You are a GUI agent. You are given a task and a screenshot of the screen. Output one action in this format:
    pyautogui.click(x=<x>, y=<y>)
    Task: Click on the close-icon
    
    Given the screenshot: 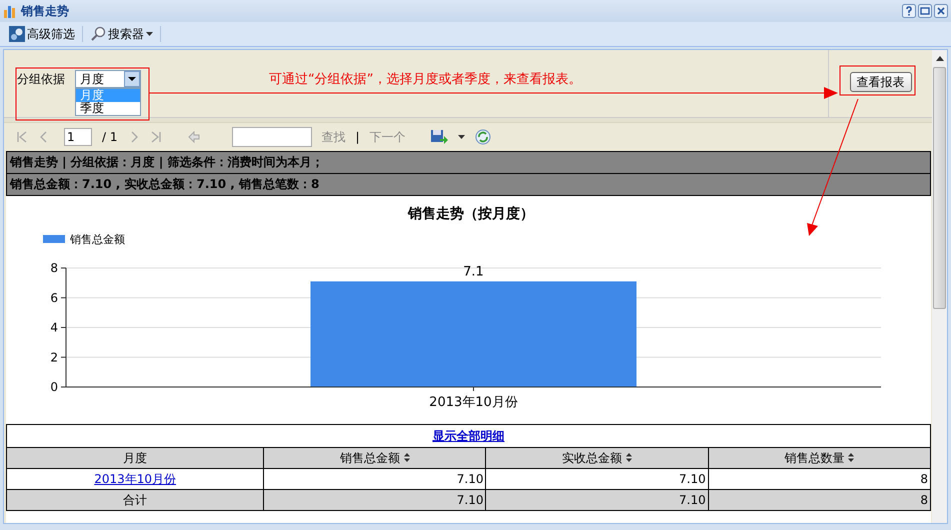 What is the action you would take?
    pyautogui.click(x=941, y=11)
    